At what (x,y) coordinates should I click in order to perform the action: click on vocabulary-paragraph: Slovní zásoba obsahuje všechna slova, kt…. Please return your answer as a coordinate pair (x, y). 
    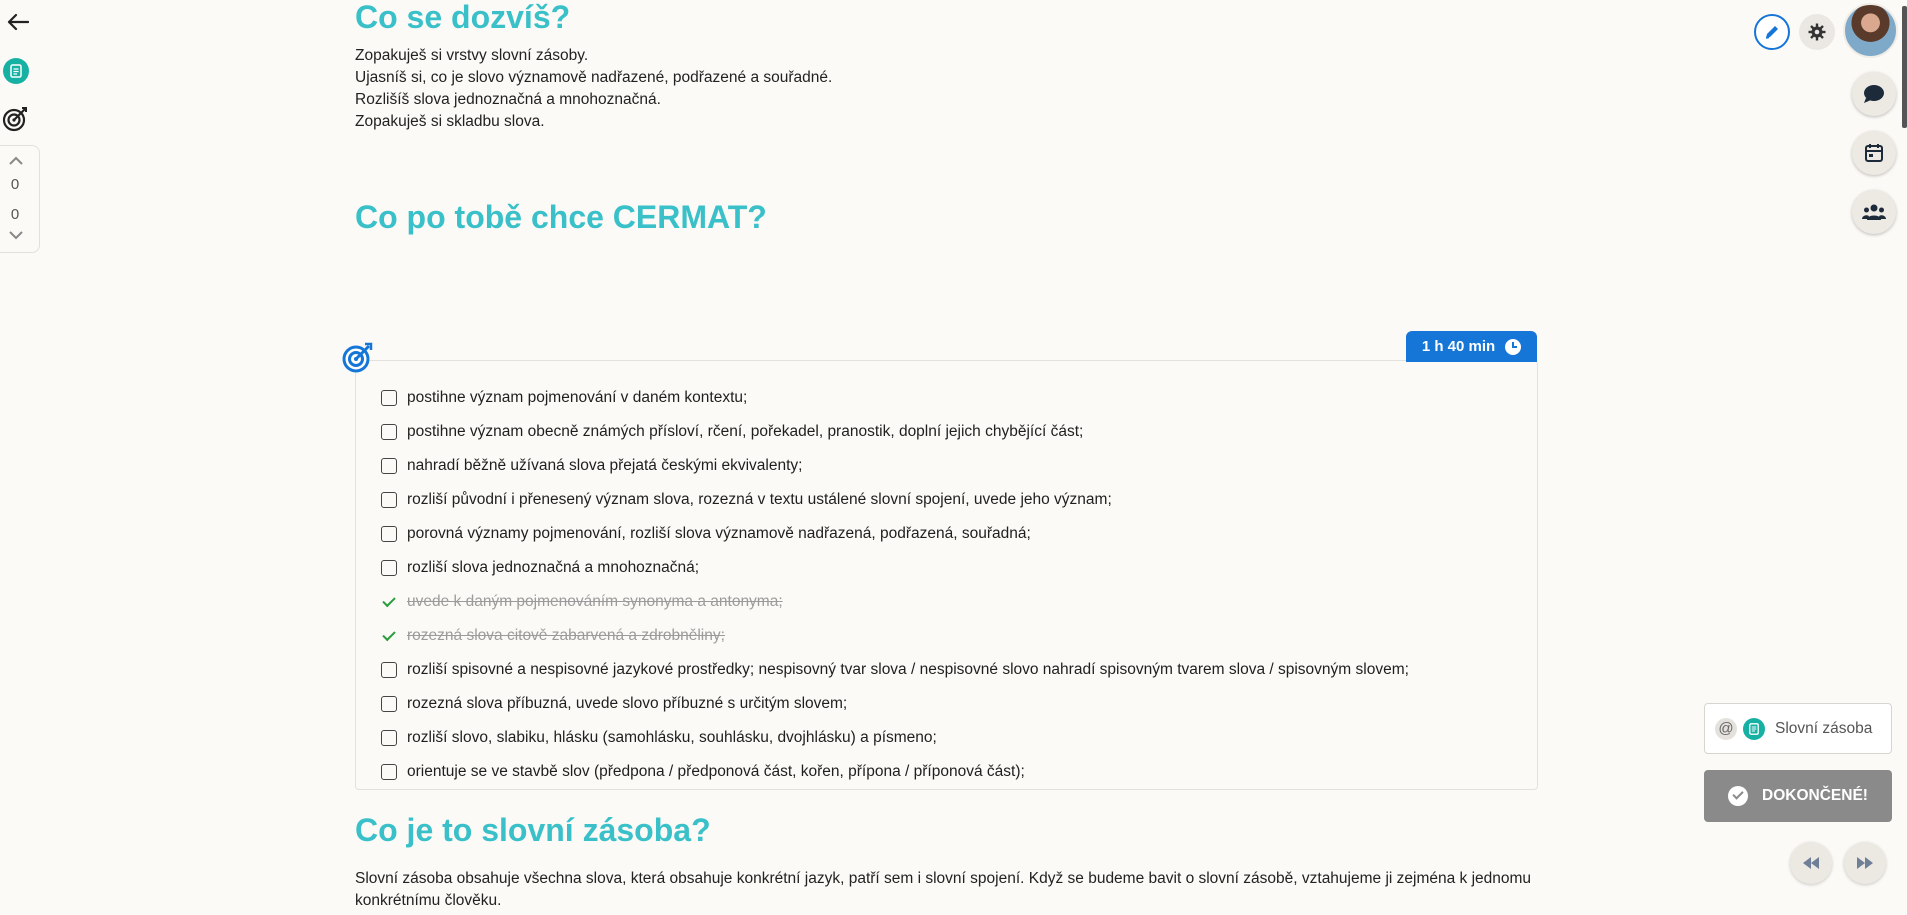
    Looking at the image, I should click on (943, 889).